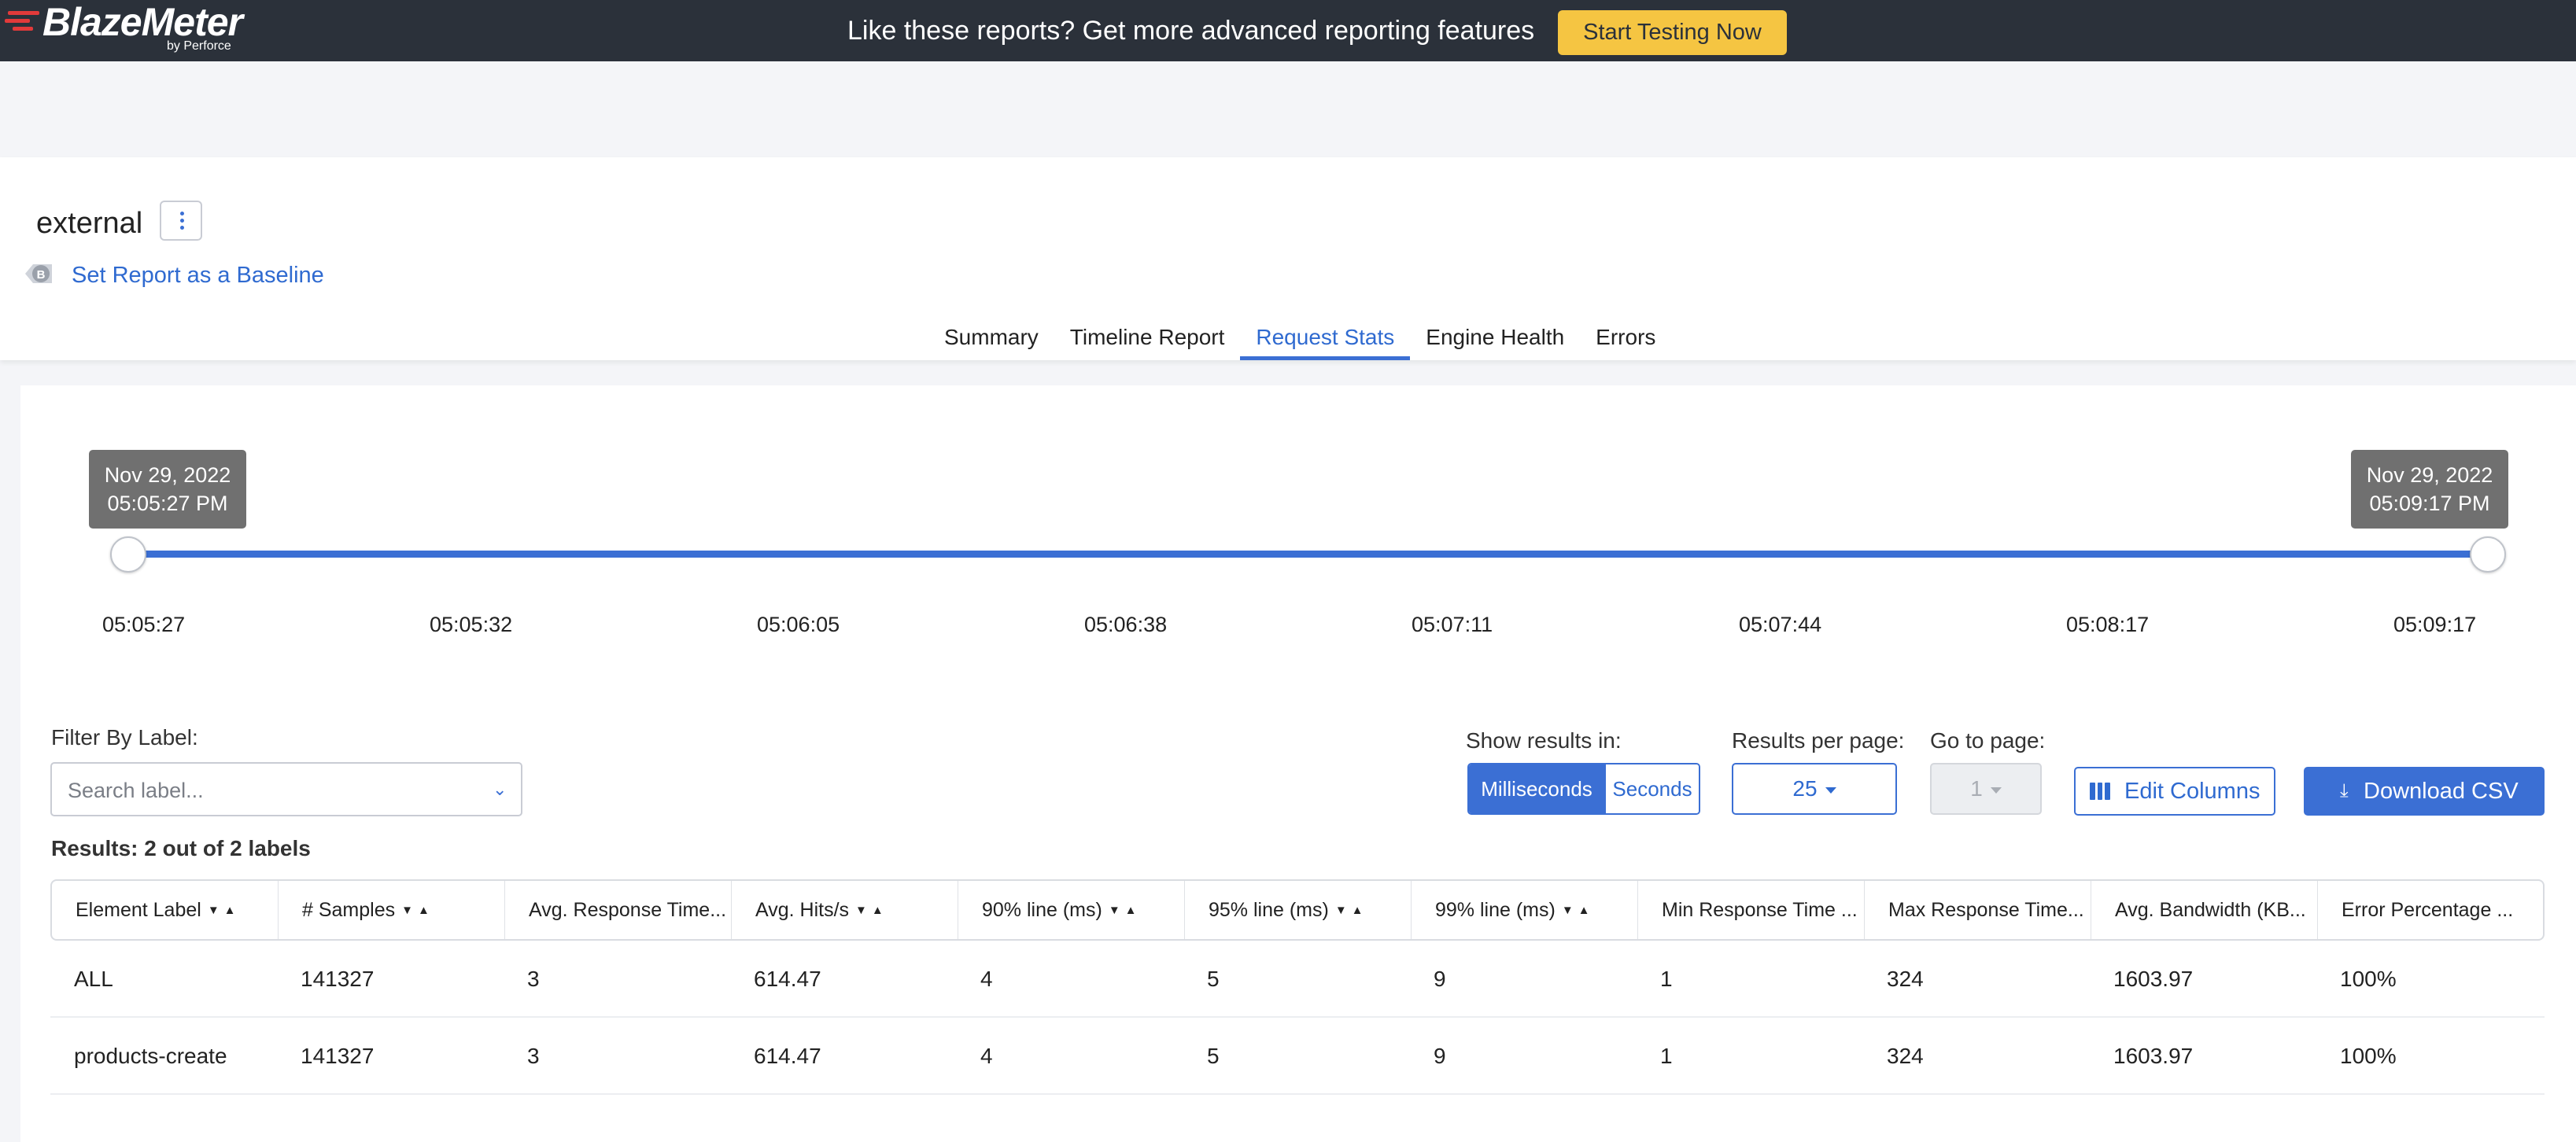 This screenshot has height=1142, width=2576. What do you see at coordinates (41, 275) in the screenshot?
I see `svg-text: B` at bounding box center [41, 275].